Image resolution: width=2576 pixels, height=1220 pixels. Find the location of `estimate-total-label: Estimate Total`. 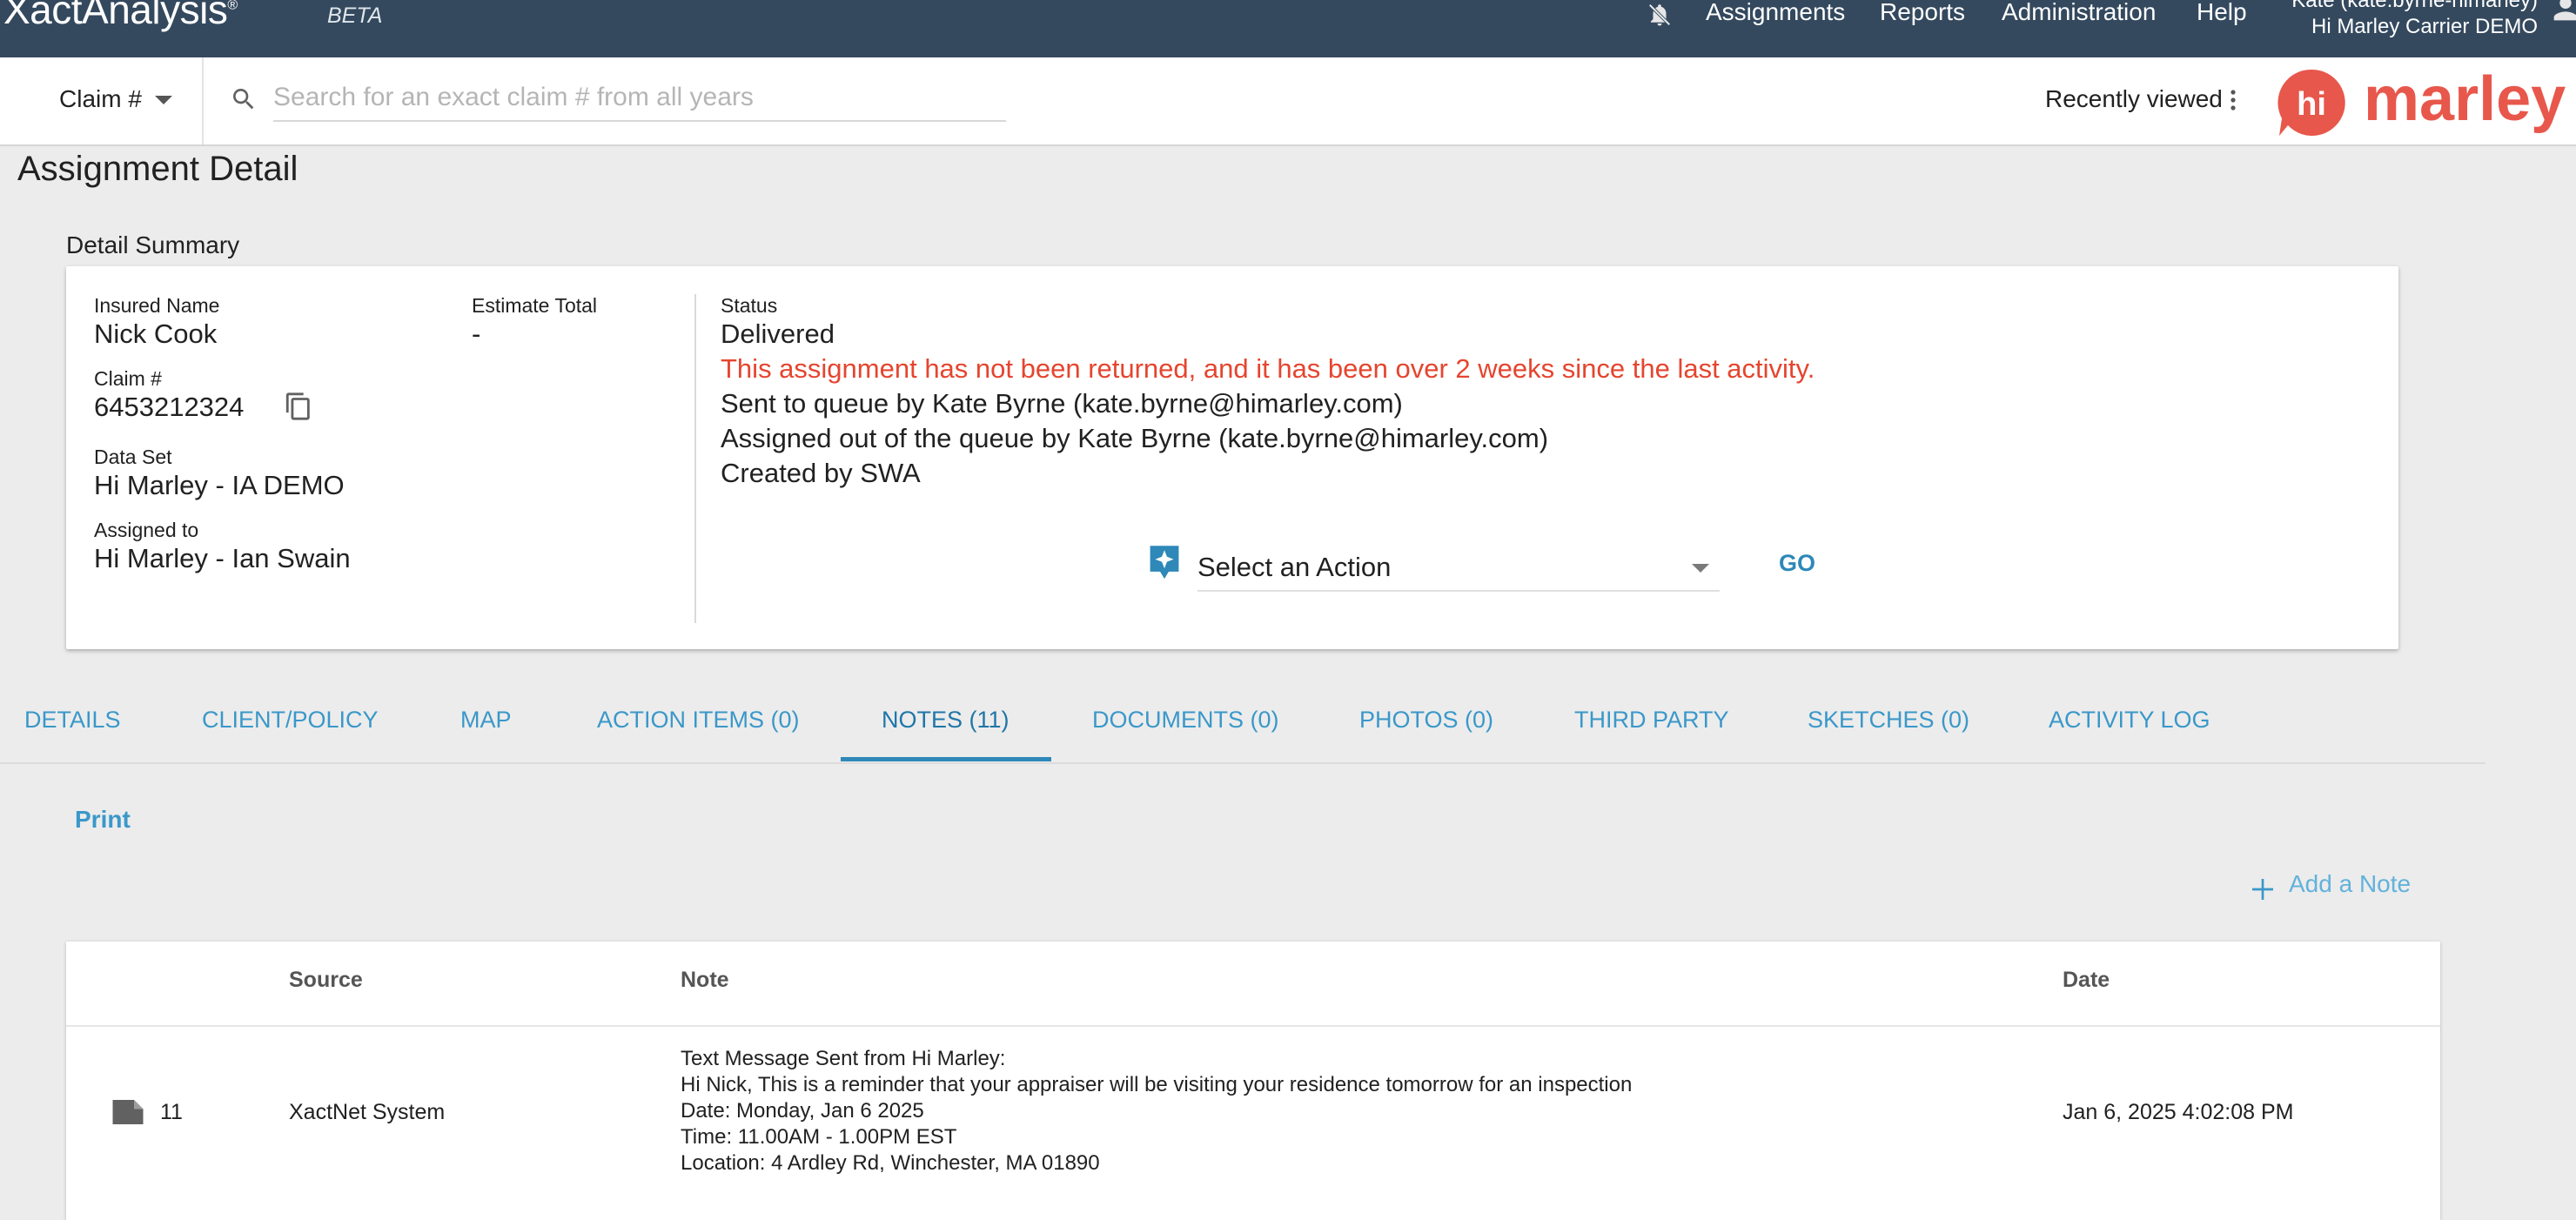

estimate-total-label: Estimate Total is located at coordinates (535, 305).